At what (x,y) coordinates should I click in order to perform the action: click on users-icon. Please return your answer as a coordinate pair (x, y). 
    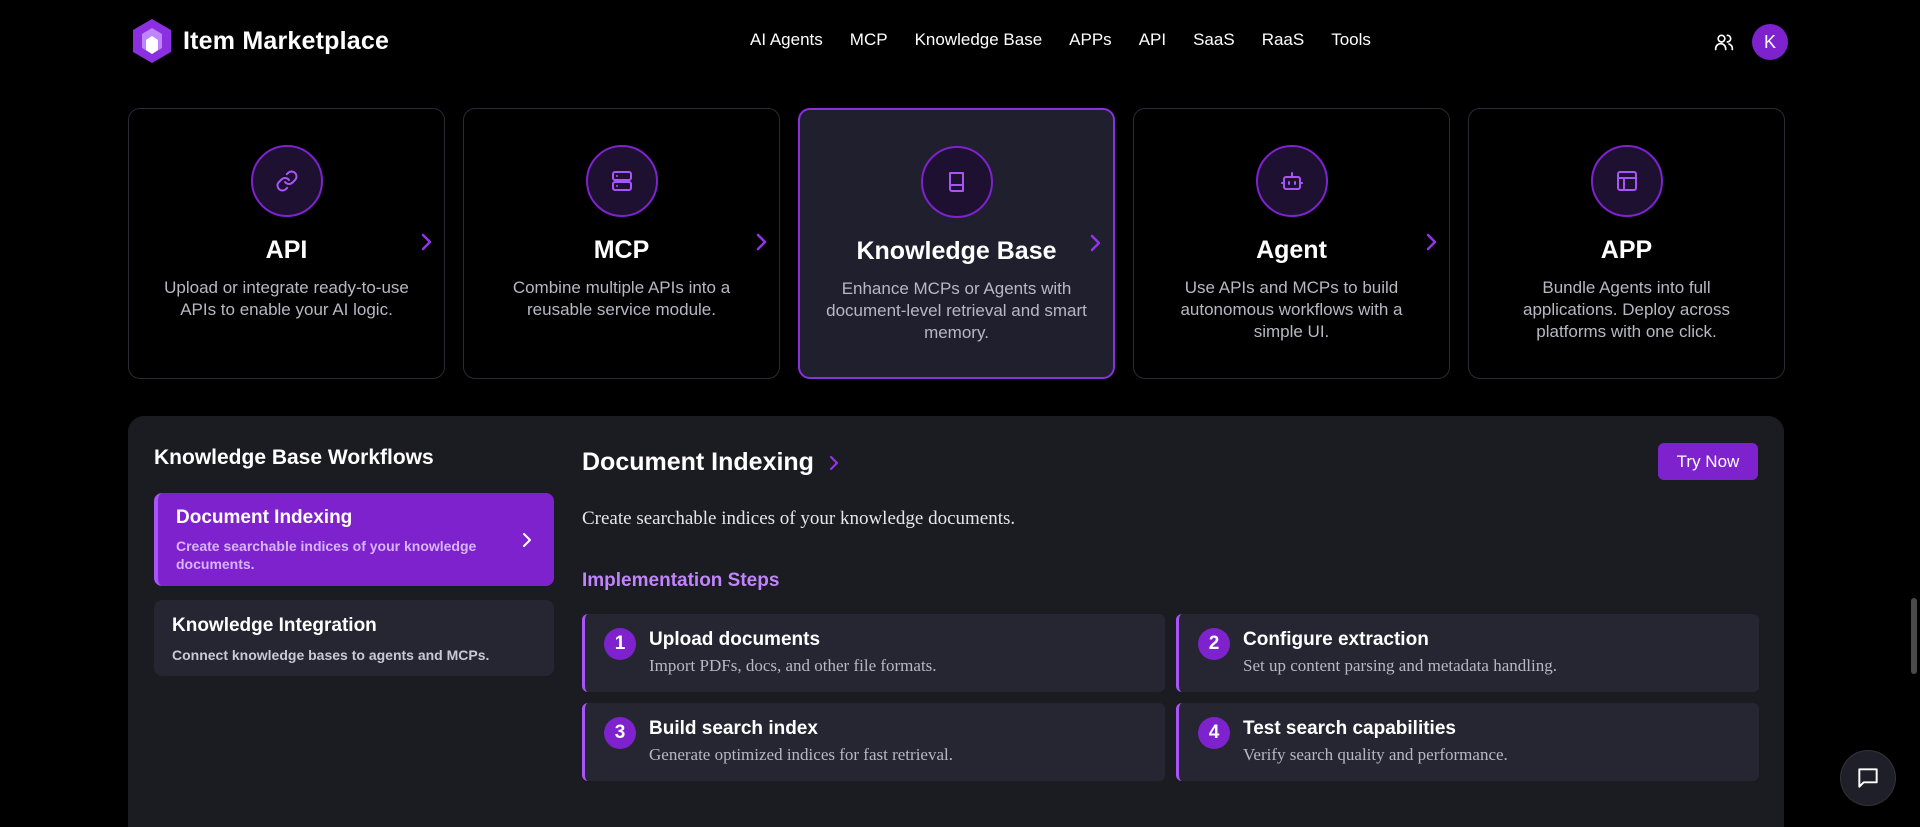
    Looking at the image, I should click on (1724, 42).